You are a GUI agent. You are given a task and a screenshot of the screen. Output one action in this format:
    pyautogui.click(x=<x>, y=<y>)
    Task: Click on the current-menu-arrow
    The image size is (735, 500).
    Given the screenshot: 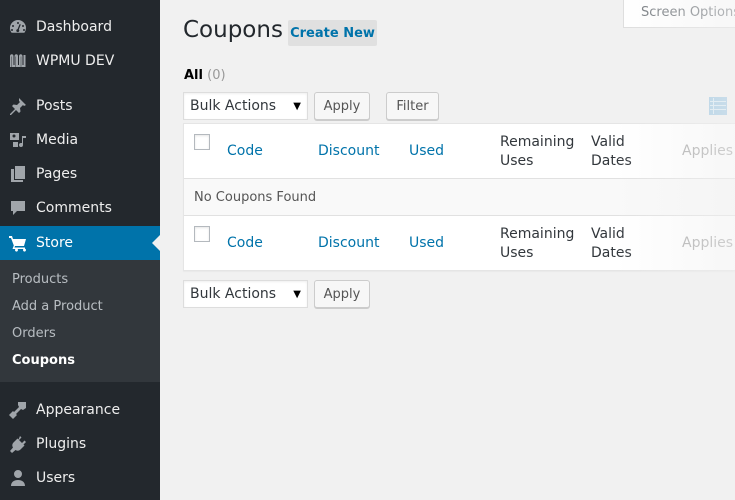 What is the action you would take?
    pyautogui.click(x=156, y=243)
    